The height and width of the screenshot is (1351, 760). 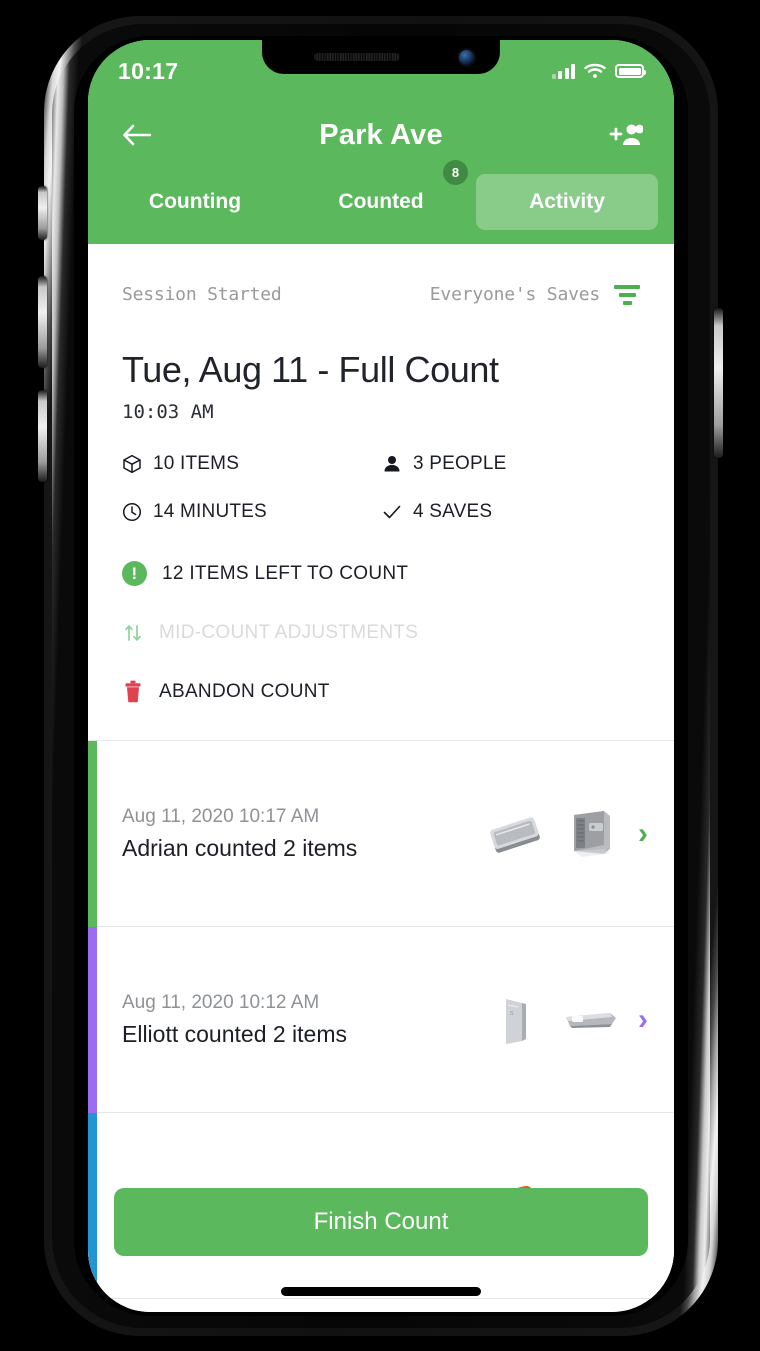 I want to click on stat-row: 14 MINUTES 4 SAVES, so click(x=381, y=512).